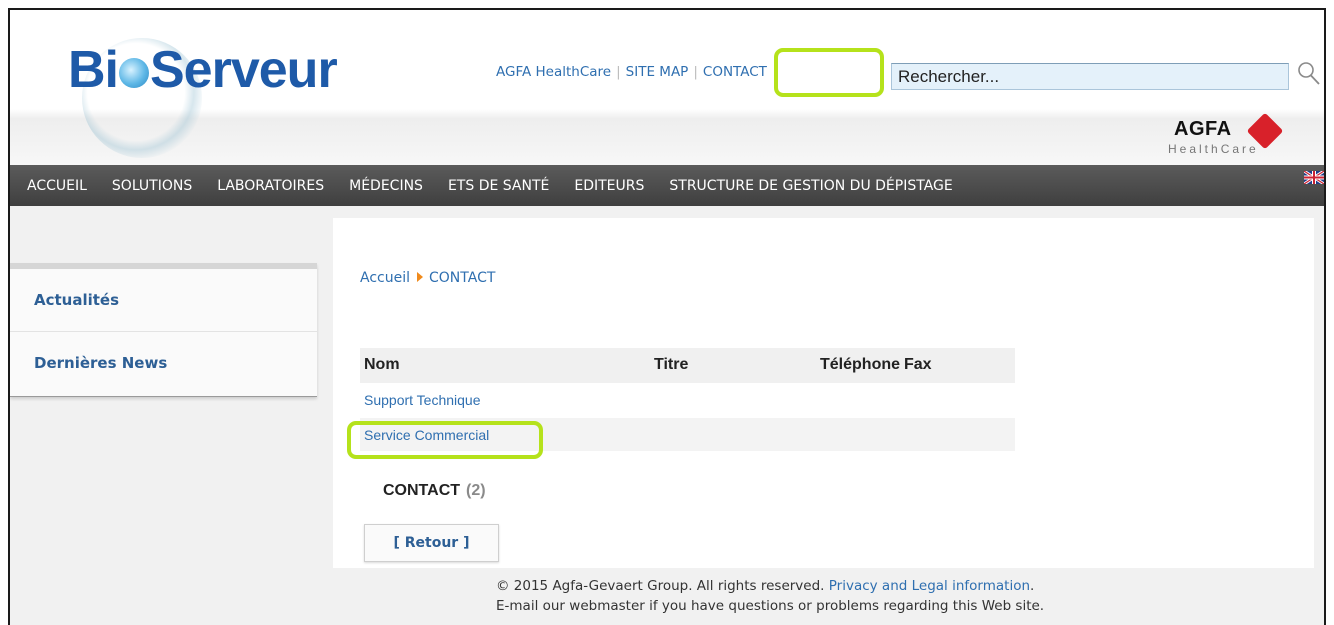 The width and height of the screenshot is (1334, 625). I want to click on agfa-healthcare-link: AGFA HealthCare, so click(553, 72).